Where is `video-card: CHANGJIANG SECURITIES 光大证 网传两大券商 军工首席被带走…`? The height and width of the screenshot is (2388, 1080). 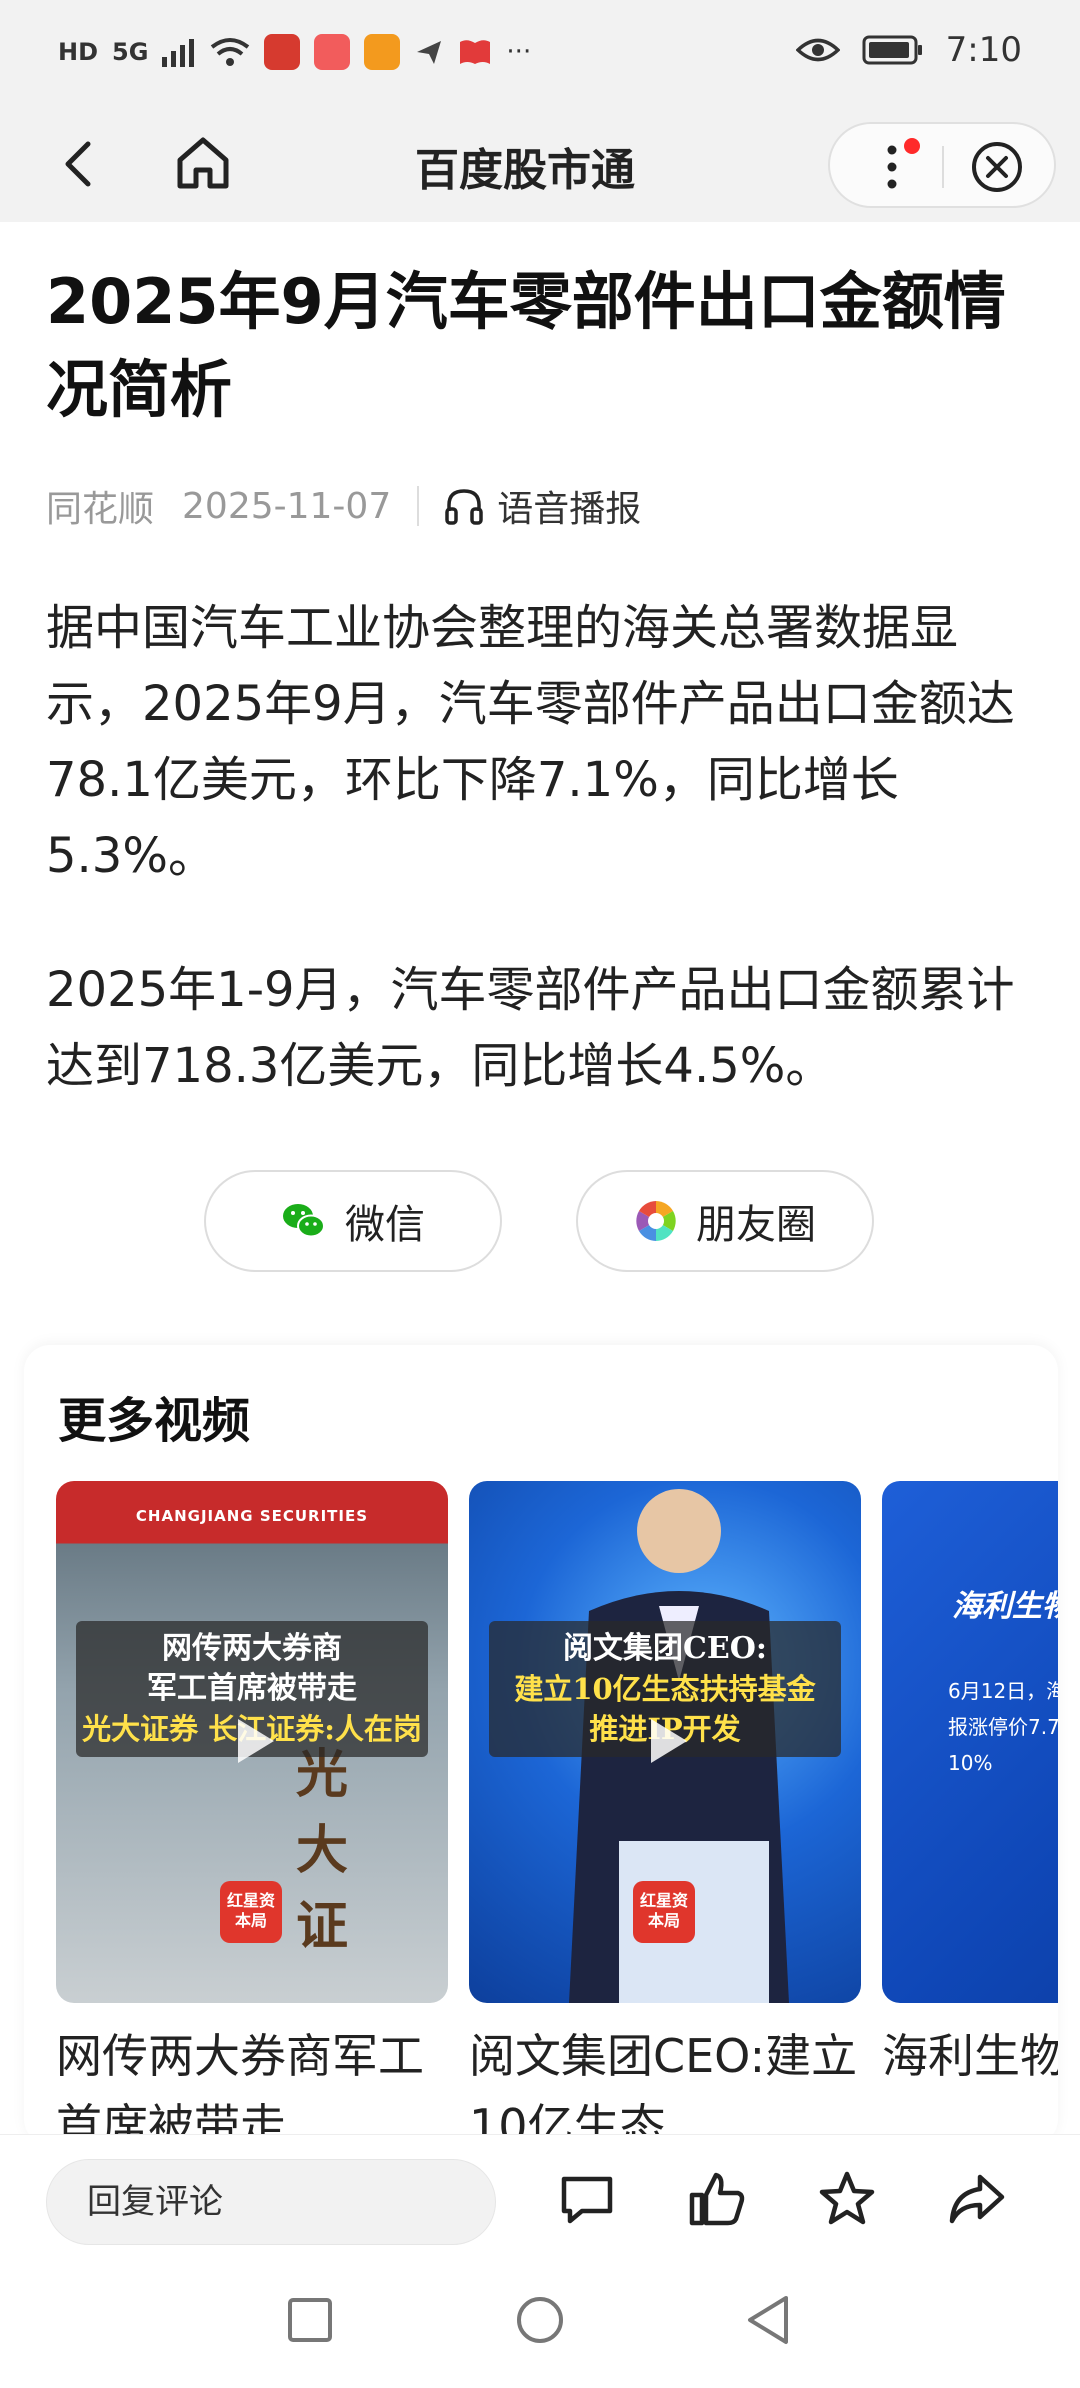 video-card: CHANGJIANG SECURITIES 光大证 网传两大券商 军工首席被带走… is located at coordinates (252, 1813).